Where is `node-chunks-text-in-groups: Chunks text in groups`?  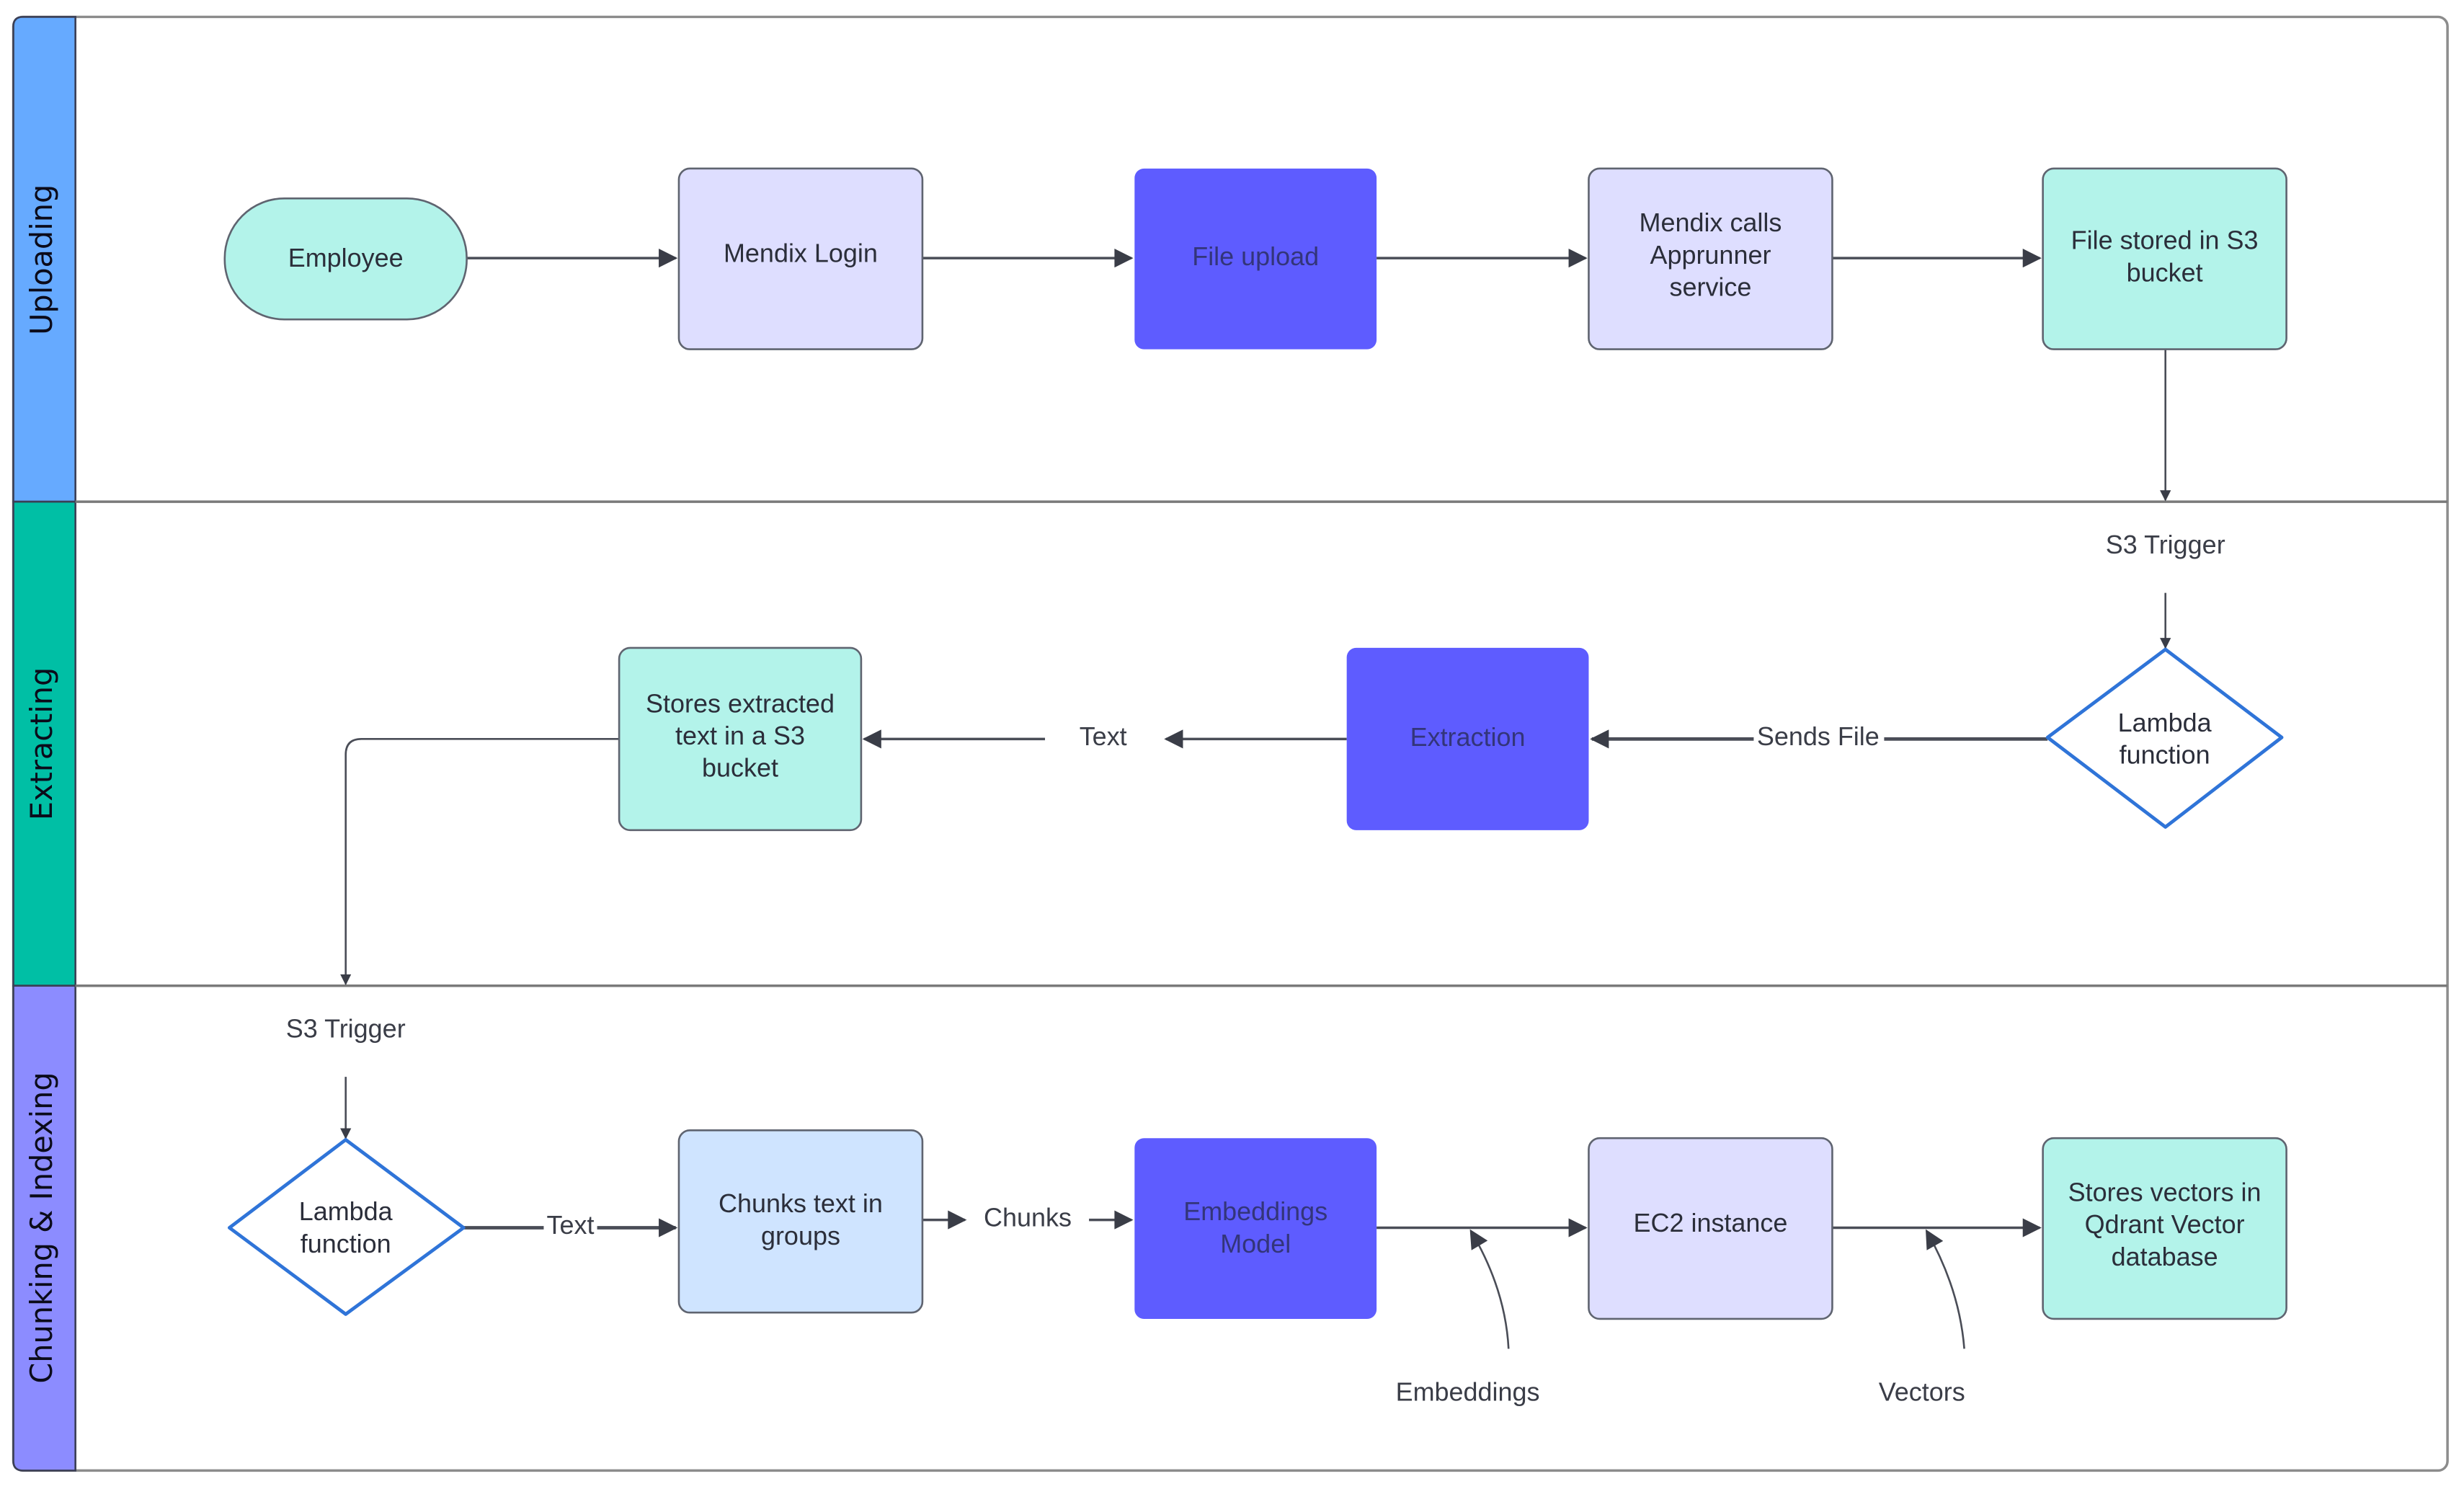
node-chunks-text-in-groups: Chunks text in groups is located at coordinates (801, 1221).